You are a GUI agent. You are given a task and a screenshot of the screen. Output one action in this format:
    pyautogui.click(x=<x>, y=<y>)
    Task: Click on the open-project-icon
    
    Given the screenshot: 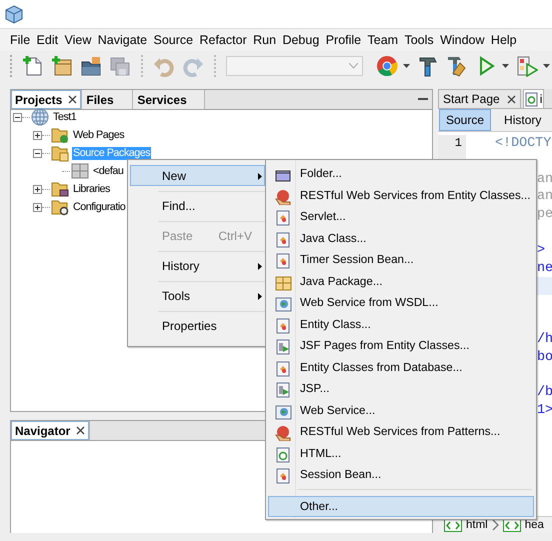 What is the action you would take?
    pyautogui.click(x=91, y=66)
    